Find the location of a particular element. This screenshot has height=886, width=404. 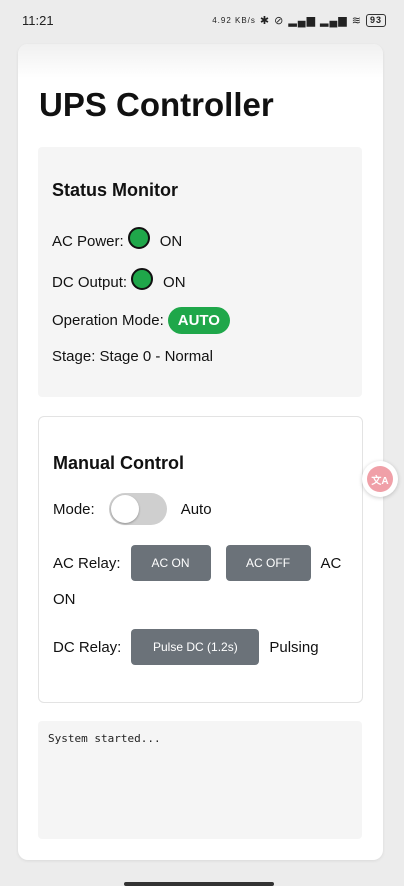

pulse-dc-button: Pulse DC (1.2s) is located at coordinates (195, 647).